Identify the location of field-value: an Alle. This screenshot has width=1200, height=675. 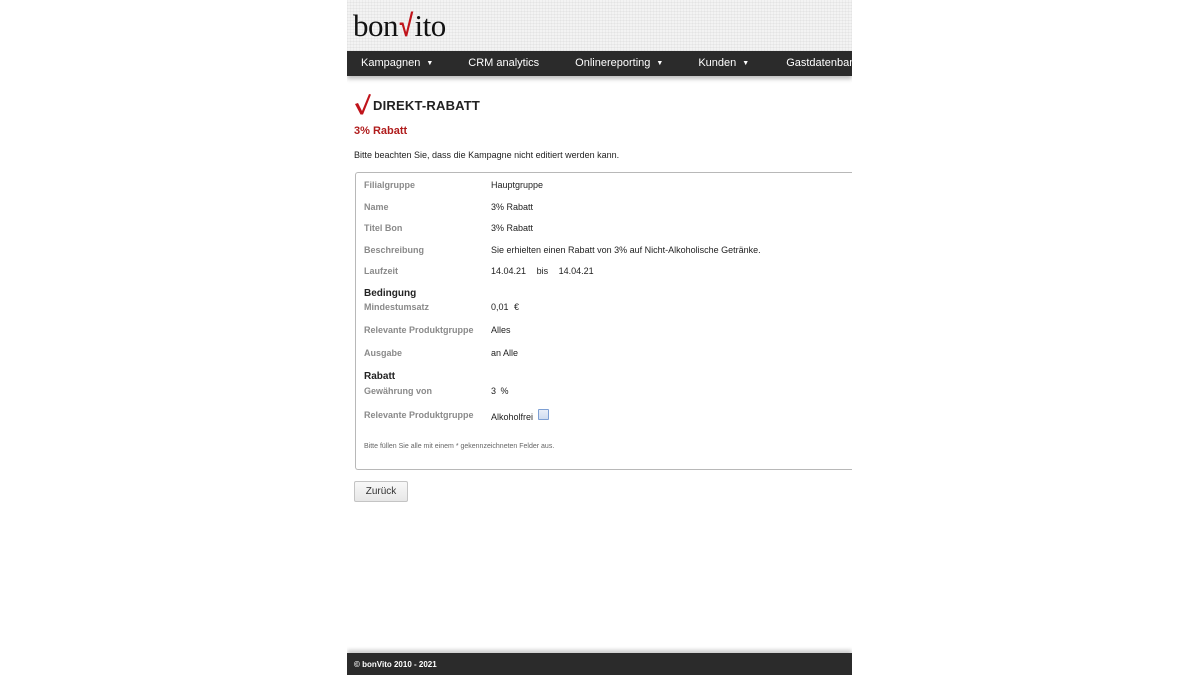
(505, 353).